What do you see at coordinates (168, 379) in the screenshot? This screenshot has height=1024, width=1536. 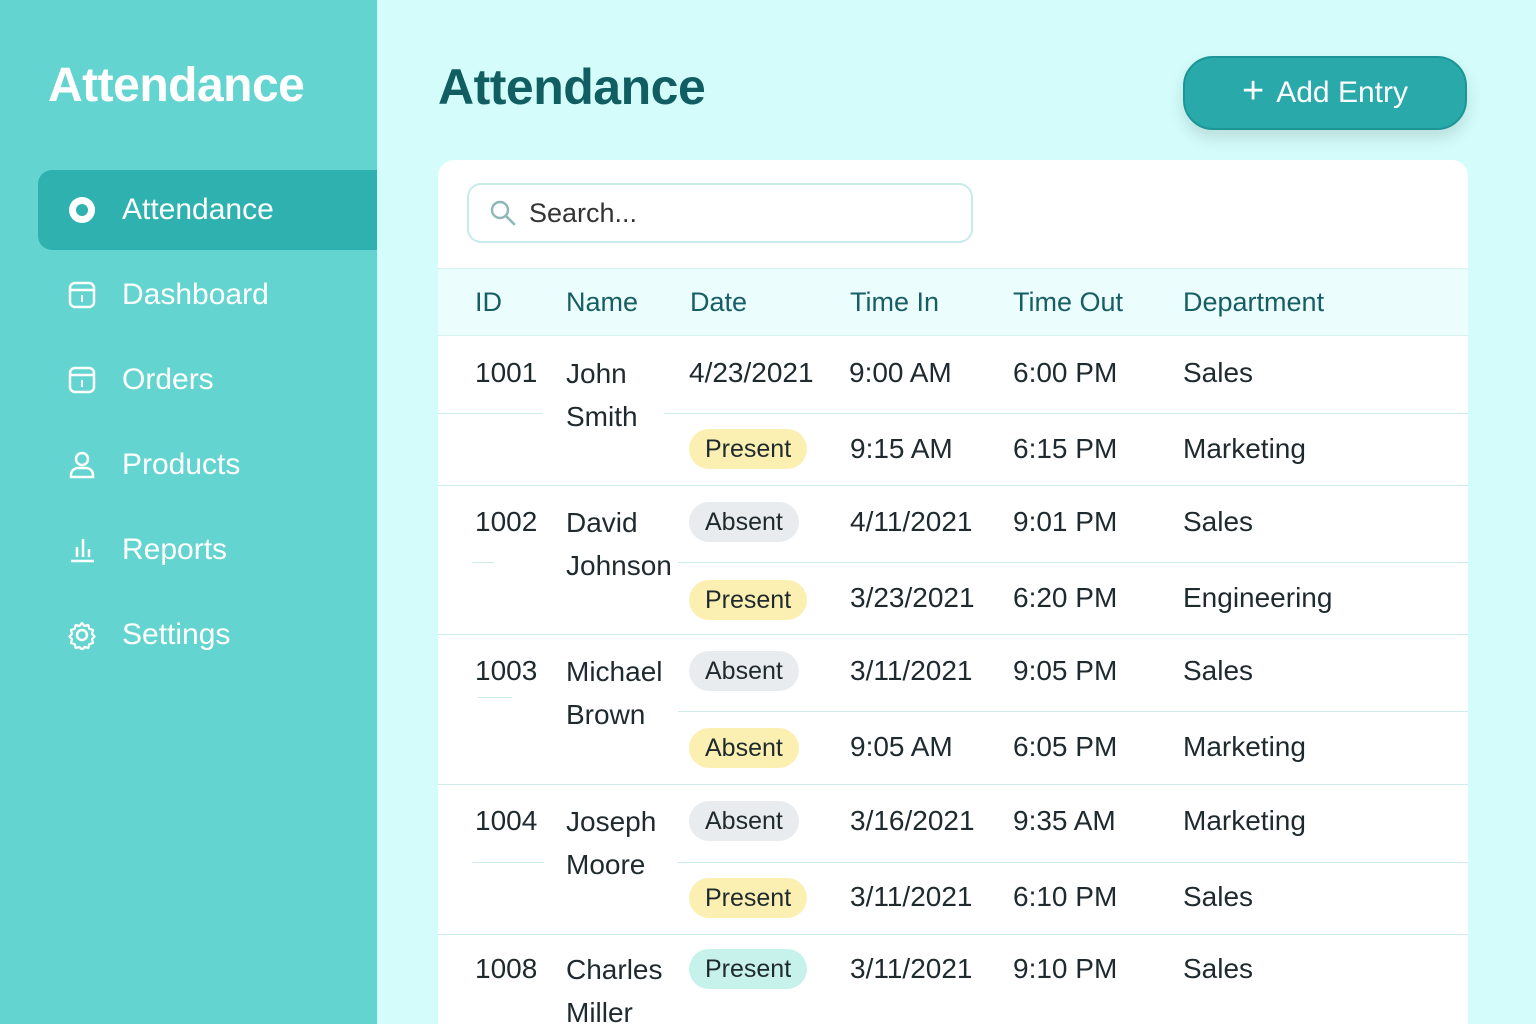 I see `sidebar-item-label: Orders` at bounding box center [168, 379].